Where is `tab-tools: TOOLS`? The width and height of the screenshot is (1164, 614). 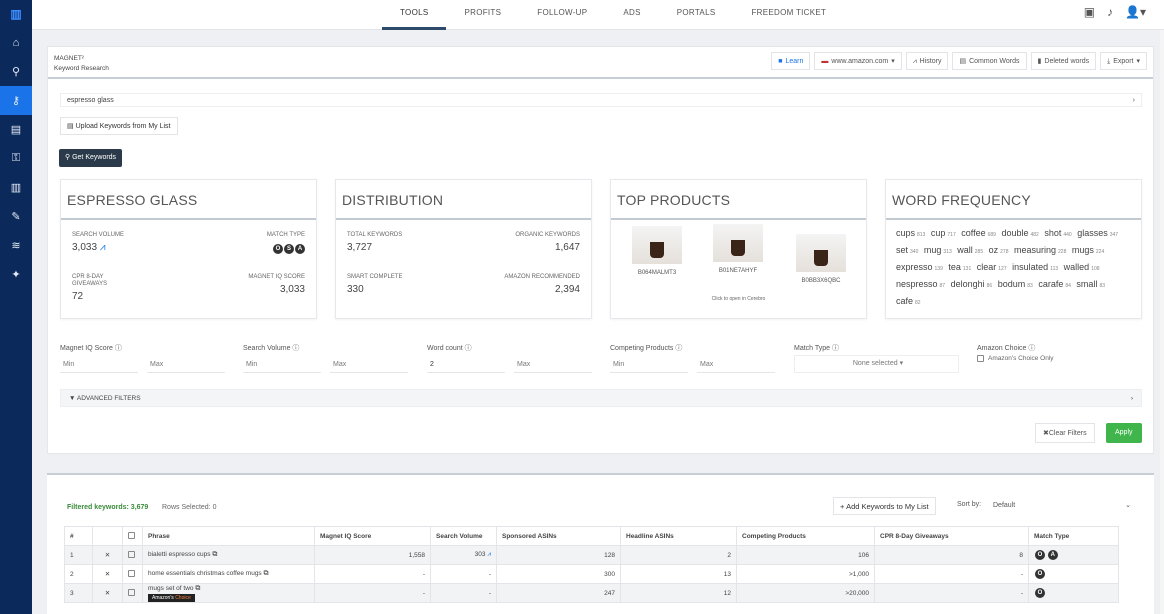
tab-tools: TOOLS is located at coordinates (414, 15).